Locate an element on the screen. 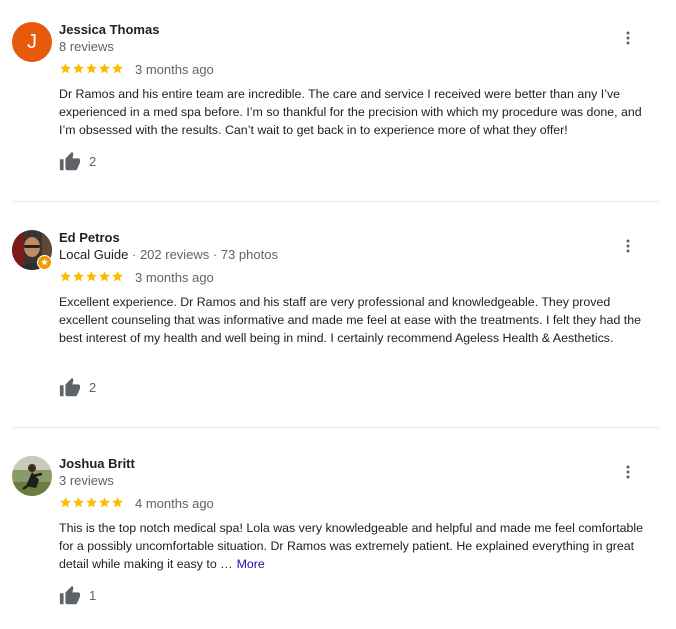 This screenshot has width=676, height=629. avatar: J is located at coordinates (32, 42).